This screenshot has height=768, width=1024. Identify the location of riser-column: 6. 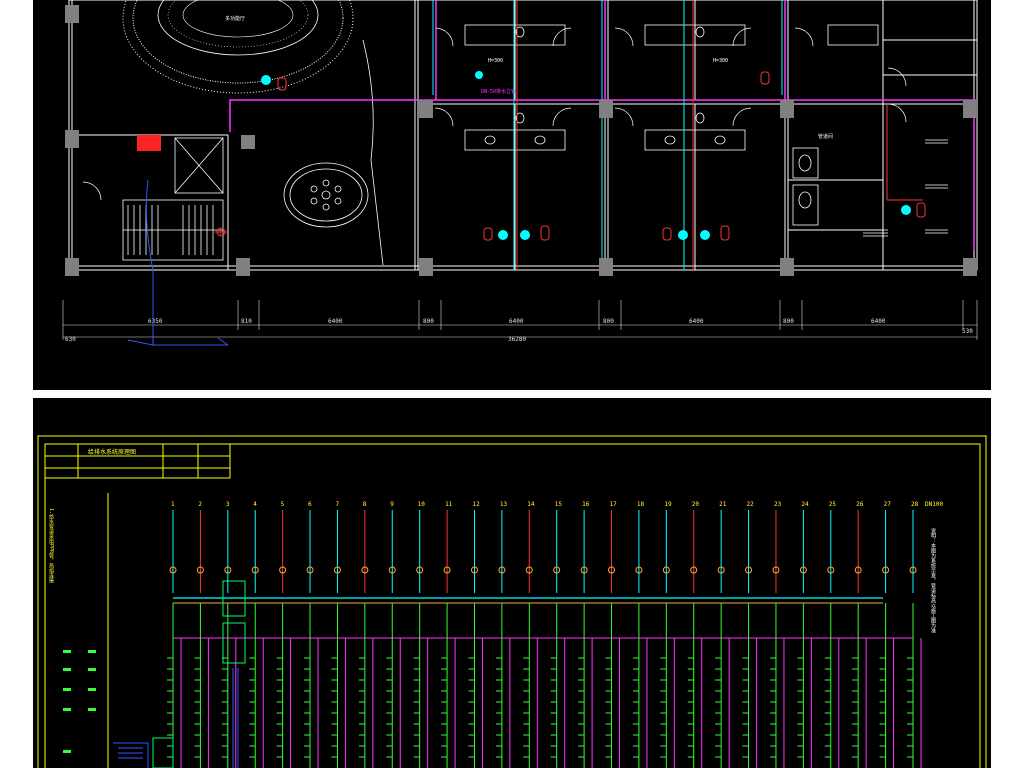
(311, 634).